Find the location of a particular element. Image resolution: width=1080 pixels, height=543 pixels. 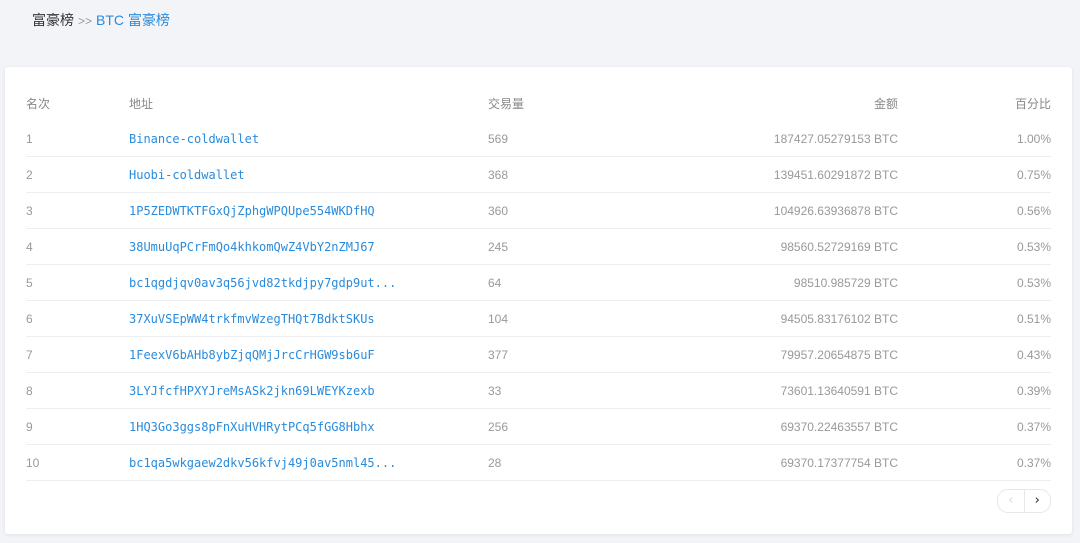

rank-cell: 7 is located at coordinates (77, 354).